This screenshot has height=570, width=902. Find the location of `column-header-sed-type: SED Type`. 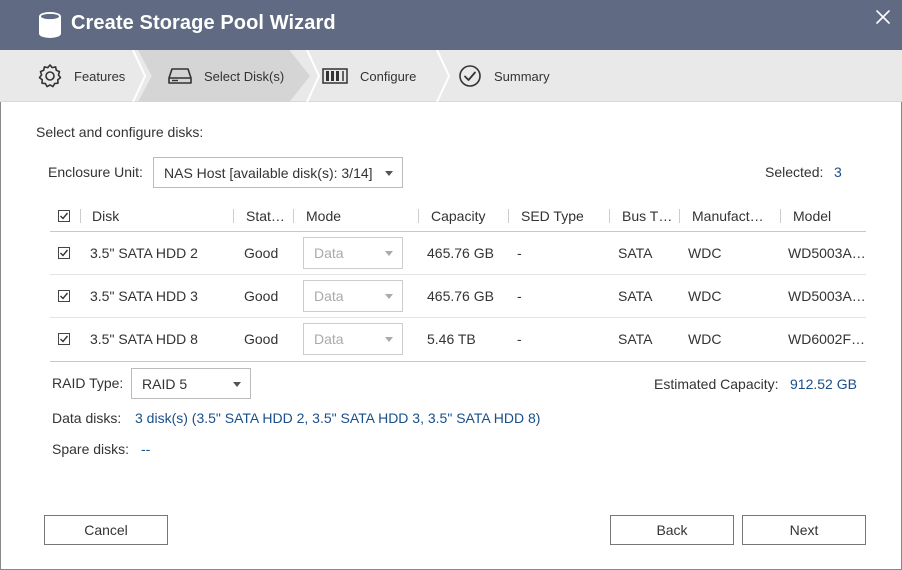

column-header-sed-type: SED Type is located at coordinates (564, 215).